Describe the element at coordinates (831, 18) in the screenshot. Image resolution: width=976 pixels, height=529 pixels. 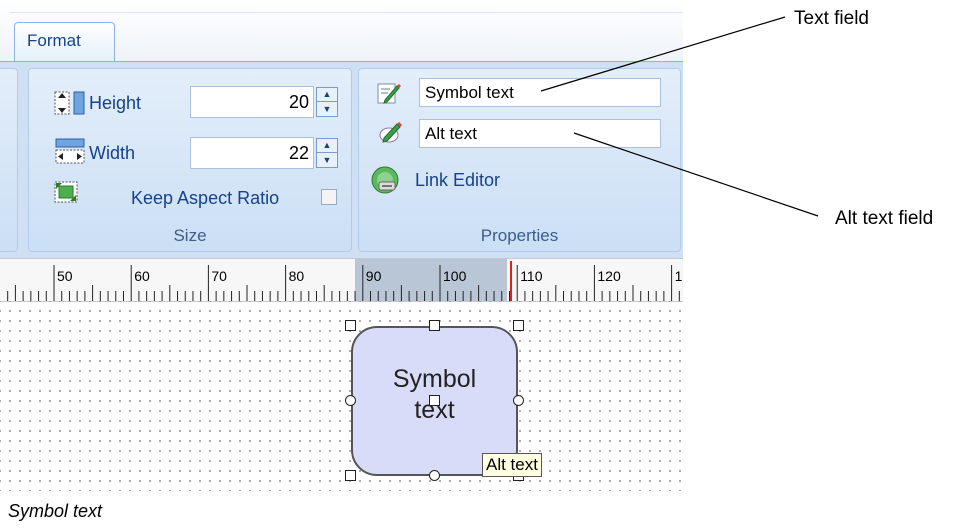
I see `text-field-callout: Text field` at that location.